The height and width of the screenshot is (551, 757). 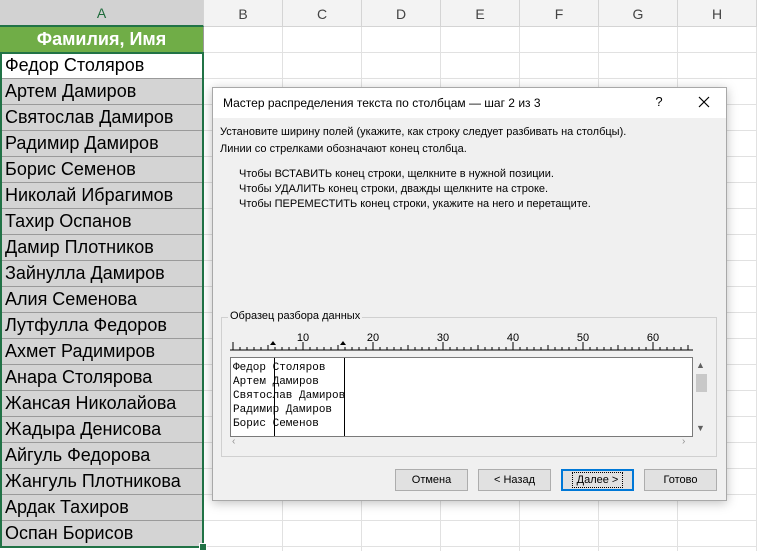 I want to click on ruler-label: 20, so click(x=373, y=338).